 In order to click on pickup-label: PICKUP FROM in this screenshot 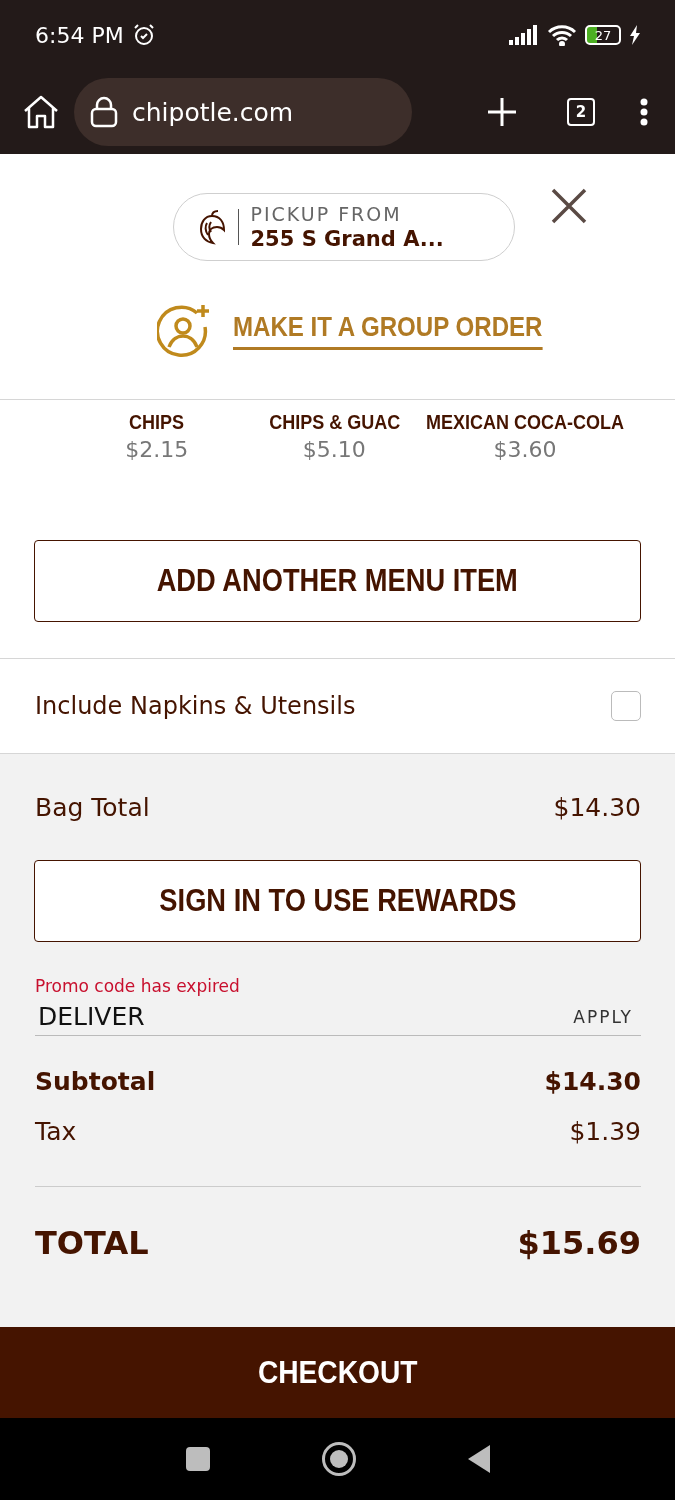, I will do `click(326, 214)`.